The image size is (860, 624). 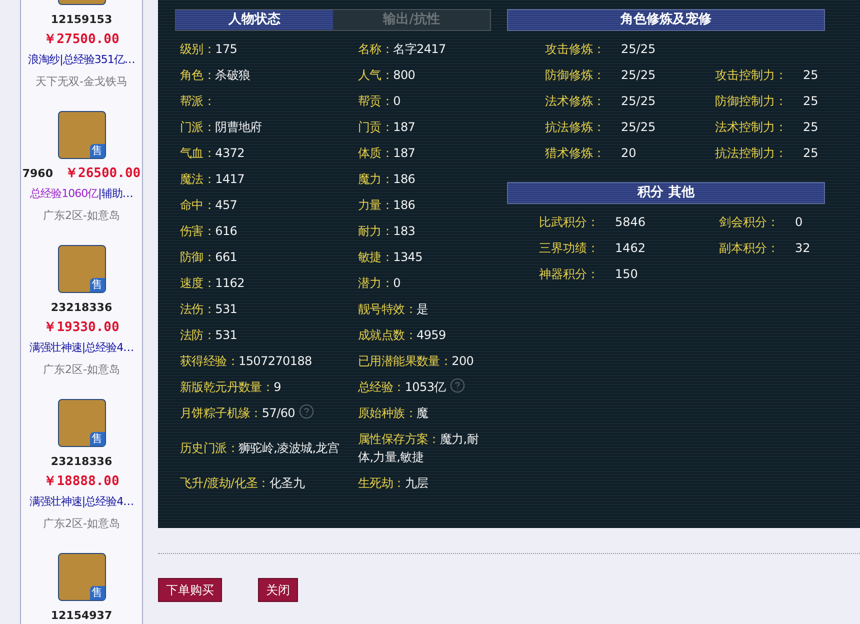 What do you see at coordinates (387, 127) in the screenshot?
I see `stat-text: 门贡：187` at bounding box center [387, 127].